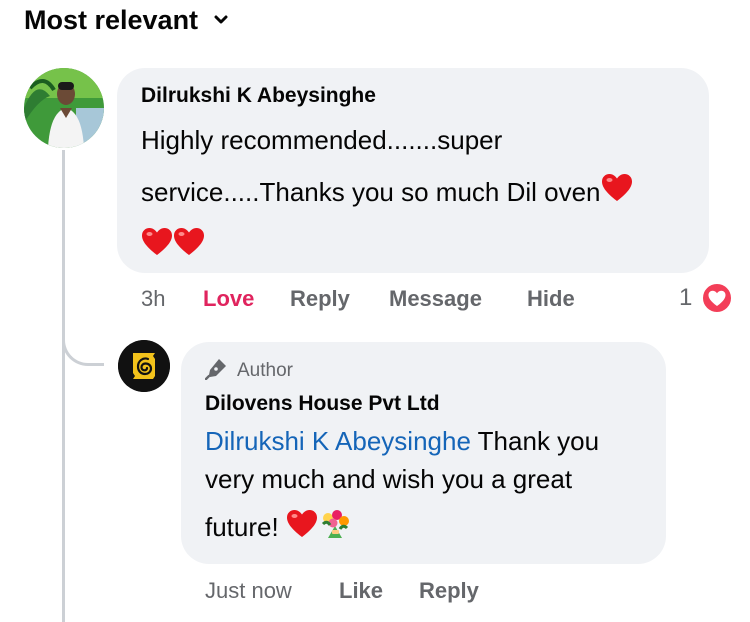  What do you see at coordinates (685, 298) in the screenshot?
I see `reaction-count: 1` at bounding box center [685, 298].